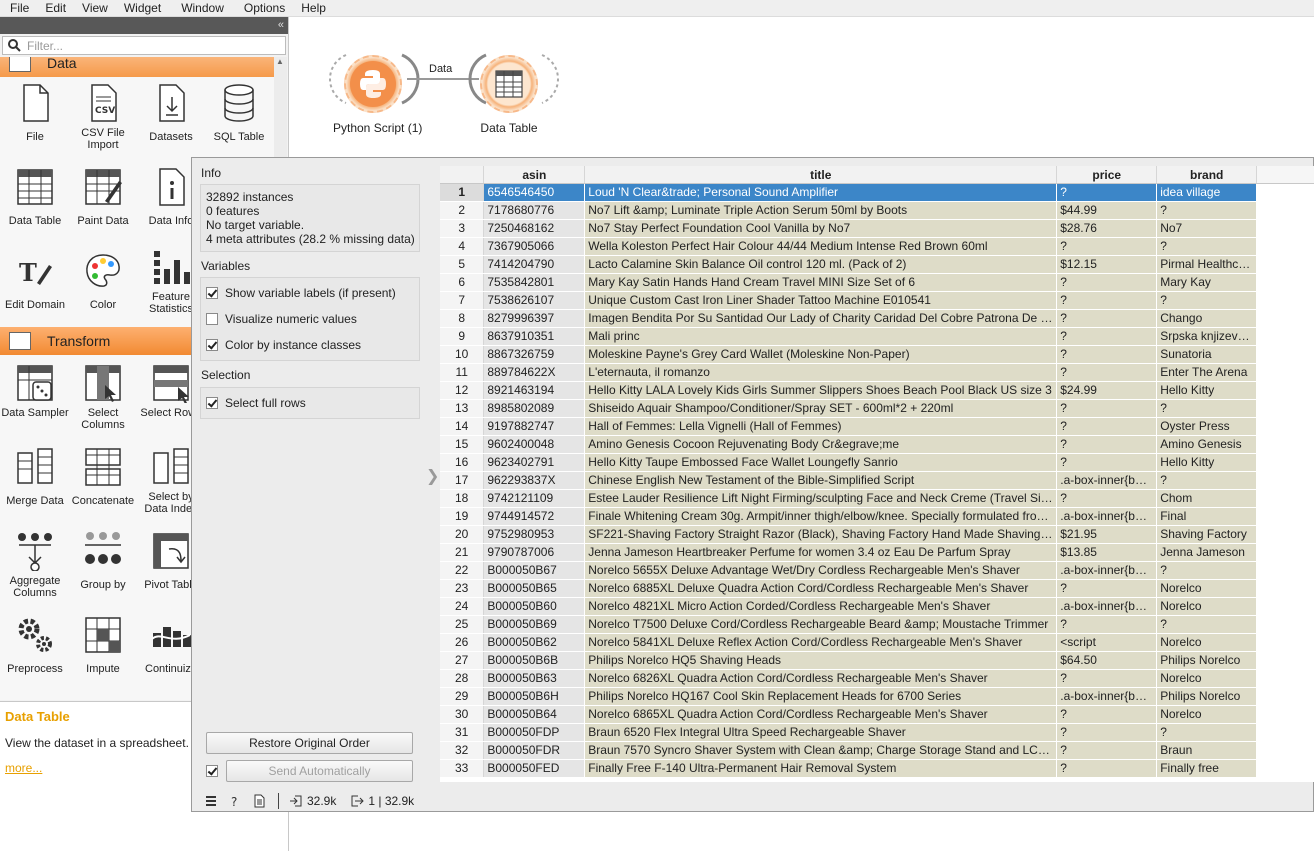 The image size is (1314, 852). I want to click on report-icon, so click(259, 801).